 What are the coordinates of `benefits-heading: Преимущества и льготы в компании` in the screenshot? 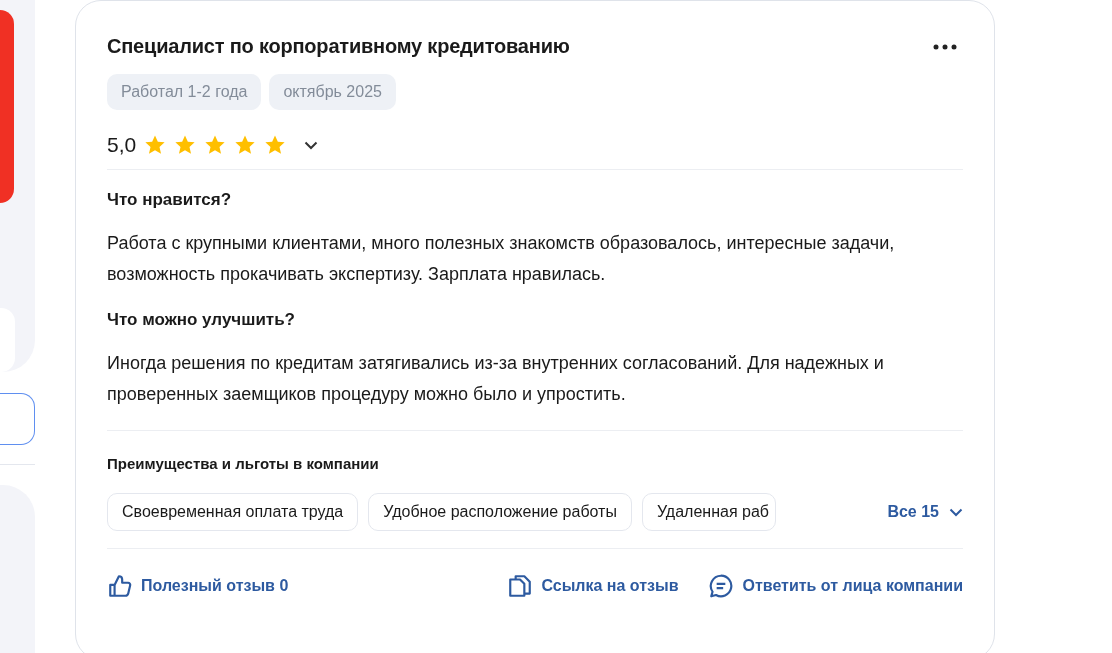 It's located at (243, 463).